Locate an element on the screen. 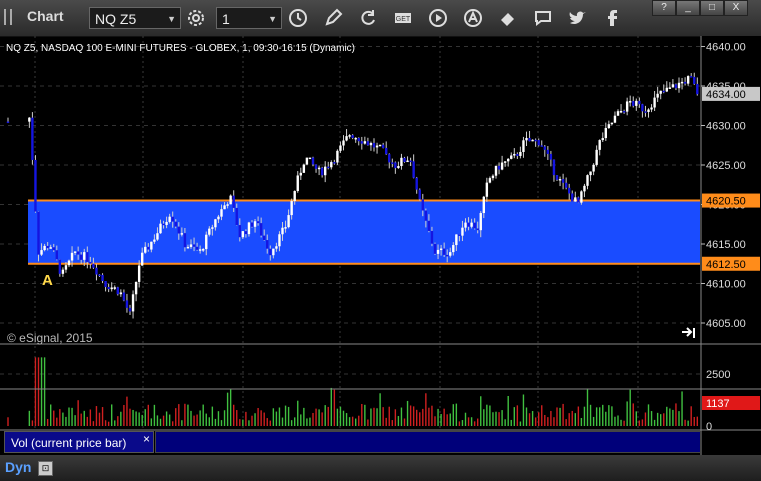 This screenshot has width=761, height=481. chat-icon is located at coordinates (543, 18).